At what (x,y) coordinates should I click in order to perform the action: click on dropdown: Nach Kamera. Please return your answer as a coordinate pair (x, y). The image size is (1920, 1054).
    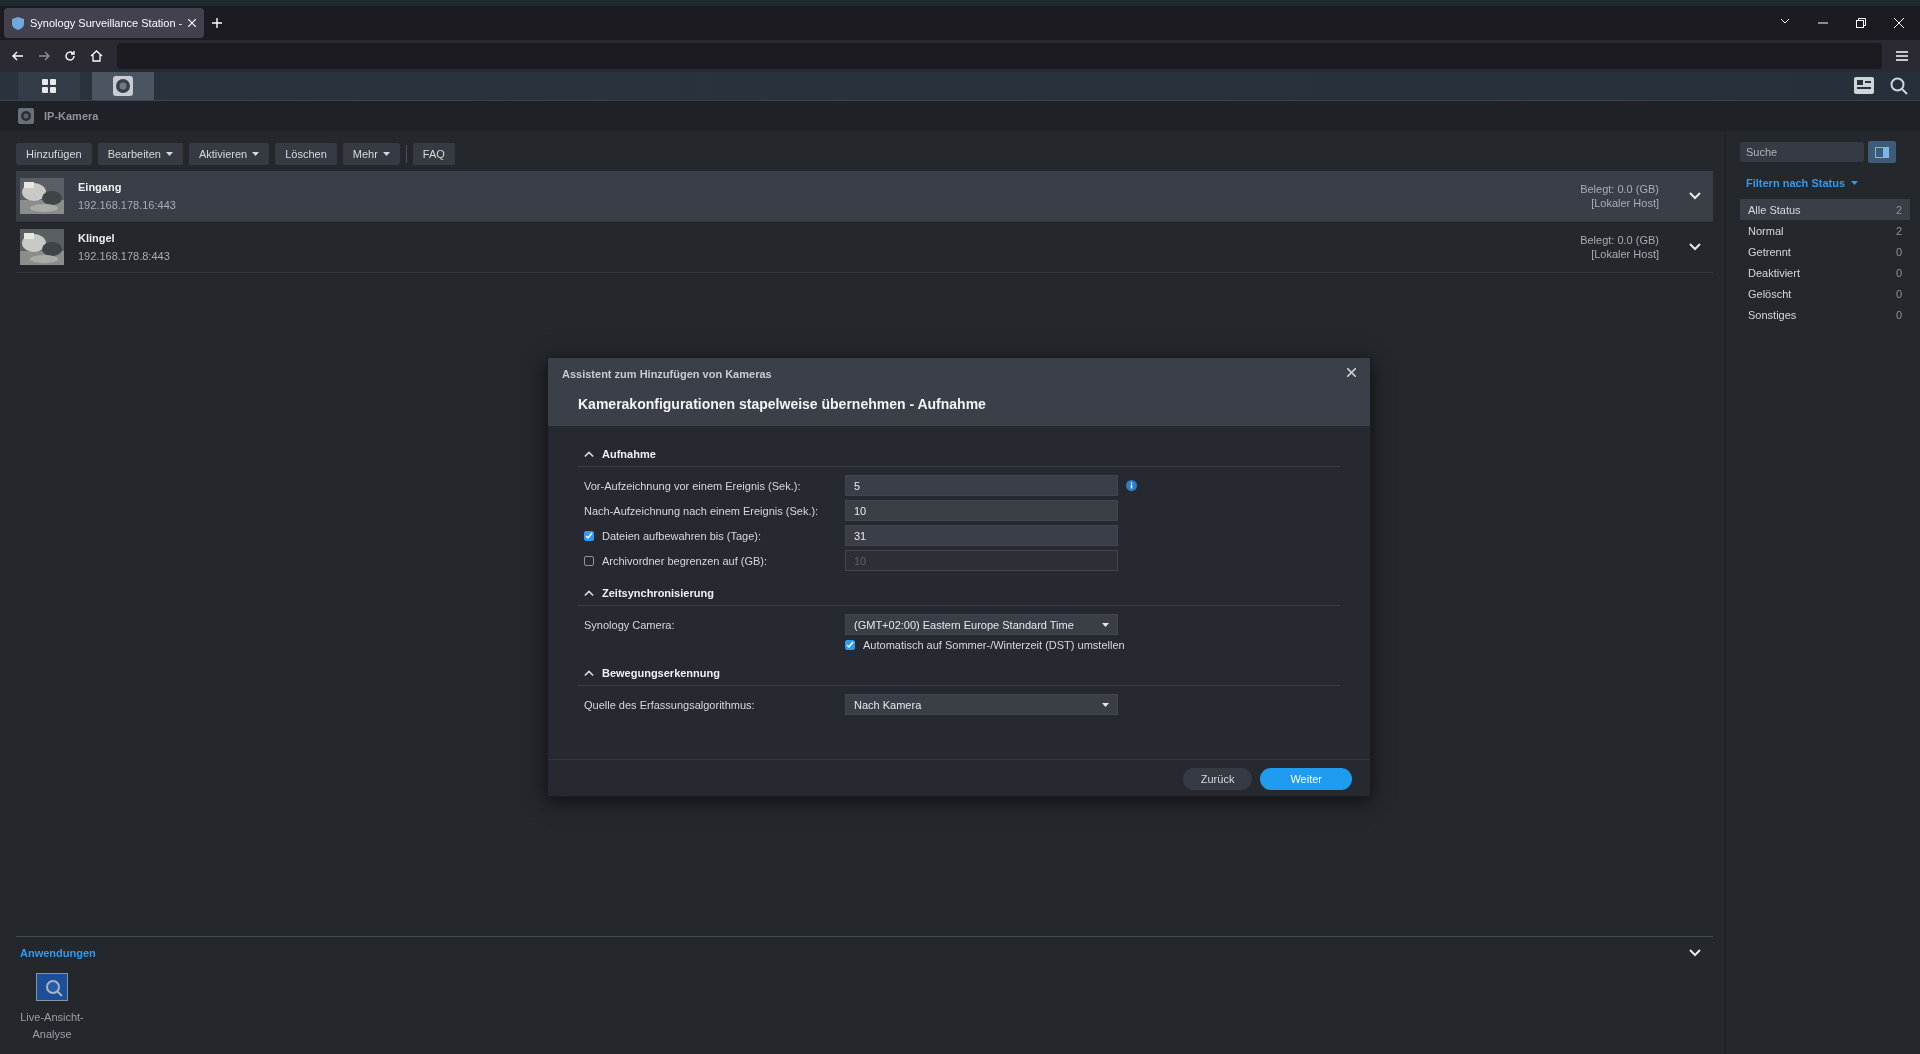
    Looking at the image, I should click on (981, 704).